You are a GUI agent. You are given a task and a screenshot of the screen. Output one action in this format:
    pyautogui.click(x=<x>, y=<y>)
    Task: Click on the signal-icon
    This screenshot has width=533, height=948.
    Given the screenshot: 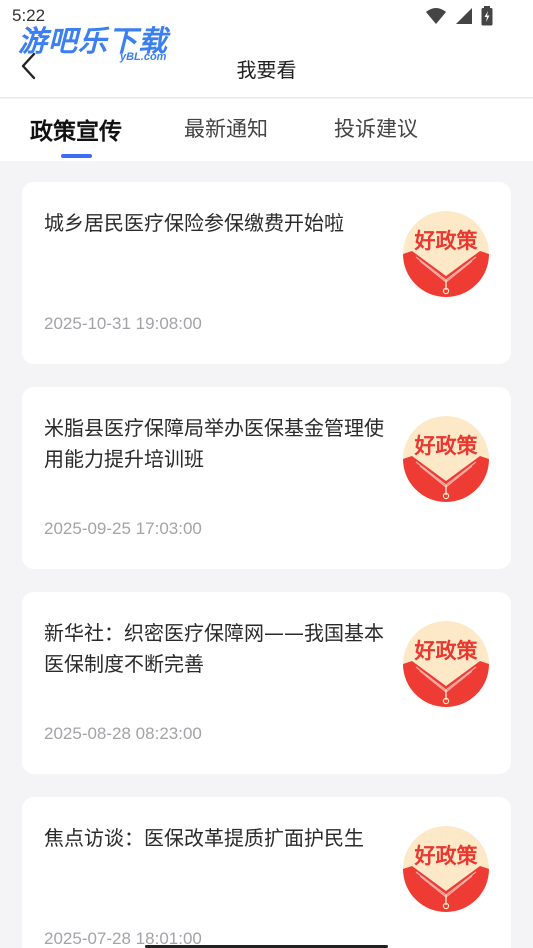 What is the action you would take?
    pyautogui.click(x=464, y=16)
    